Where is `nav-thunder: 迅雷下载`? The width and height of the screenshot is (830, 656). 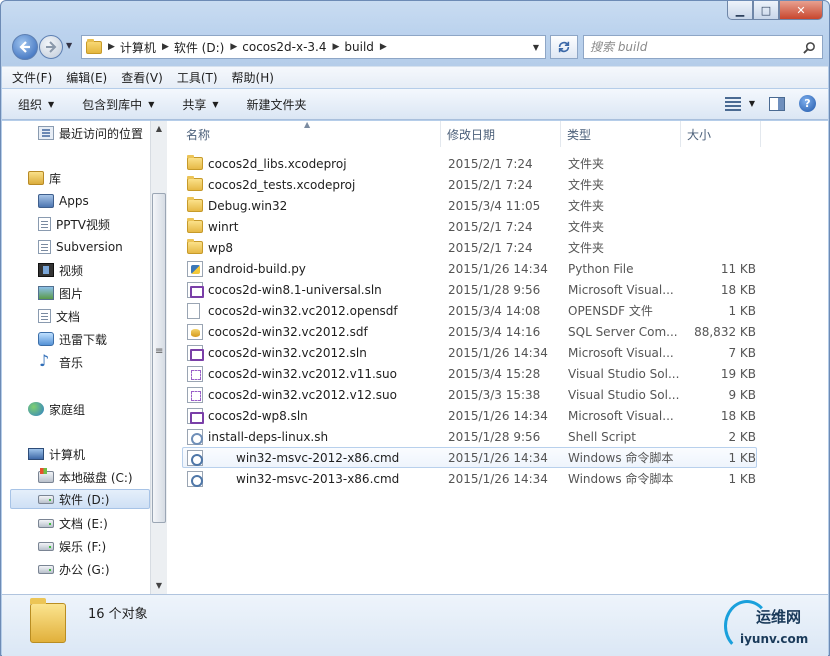 nav-thunder: 迅雷下载 is located at coordinates (72, 339).